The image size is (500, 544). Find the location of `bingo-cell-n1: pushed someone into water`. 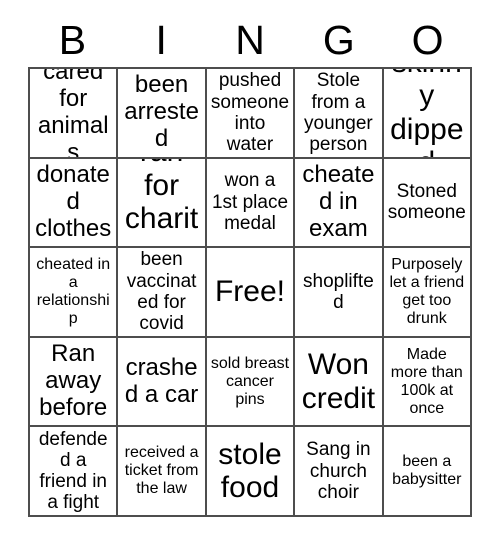

bingo-cell-n1: pushed someone into water is located at coordinates (251, 114).